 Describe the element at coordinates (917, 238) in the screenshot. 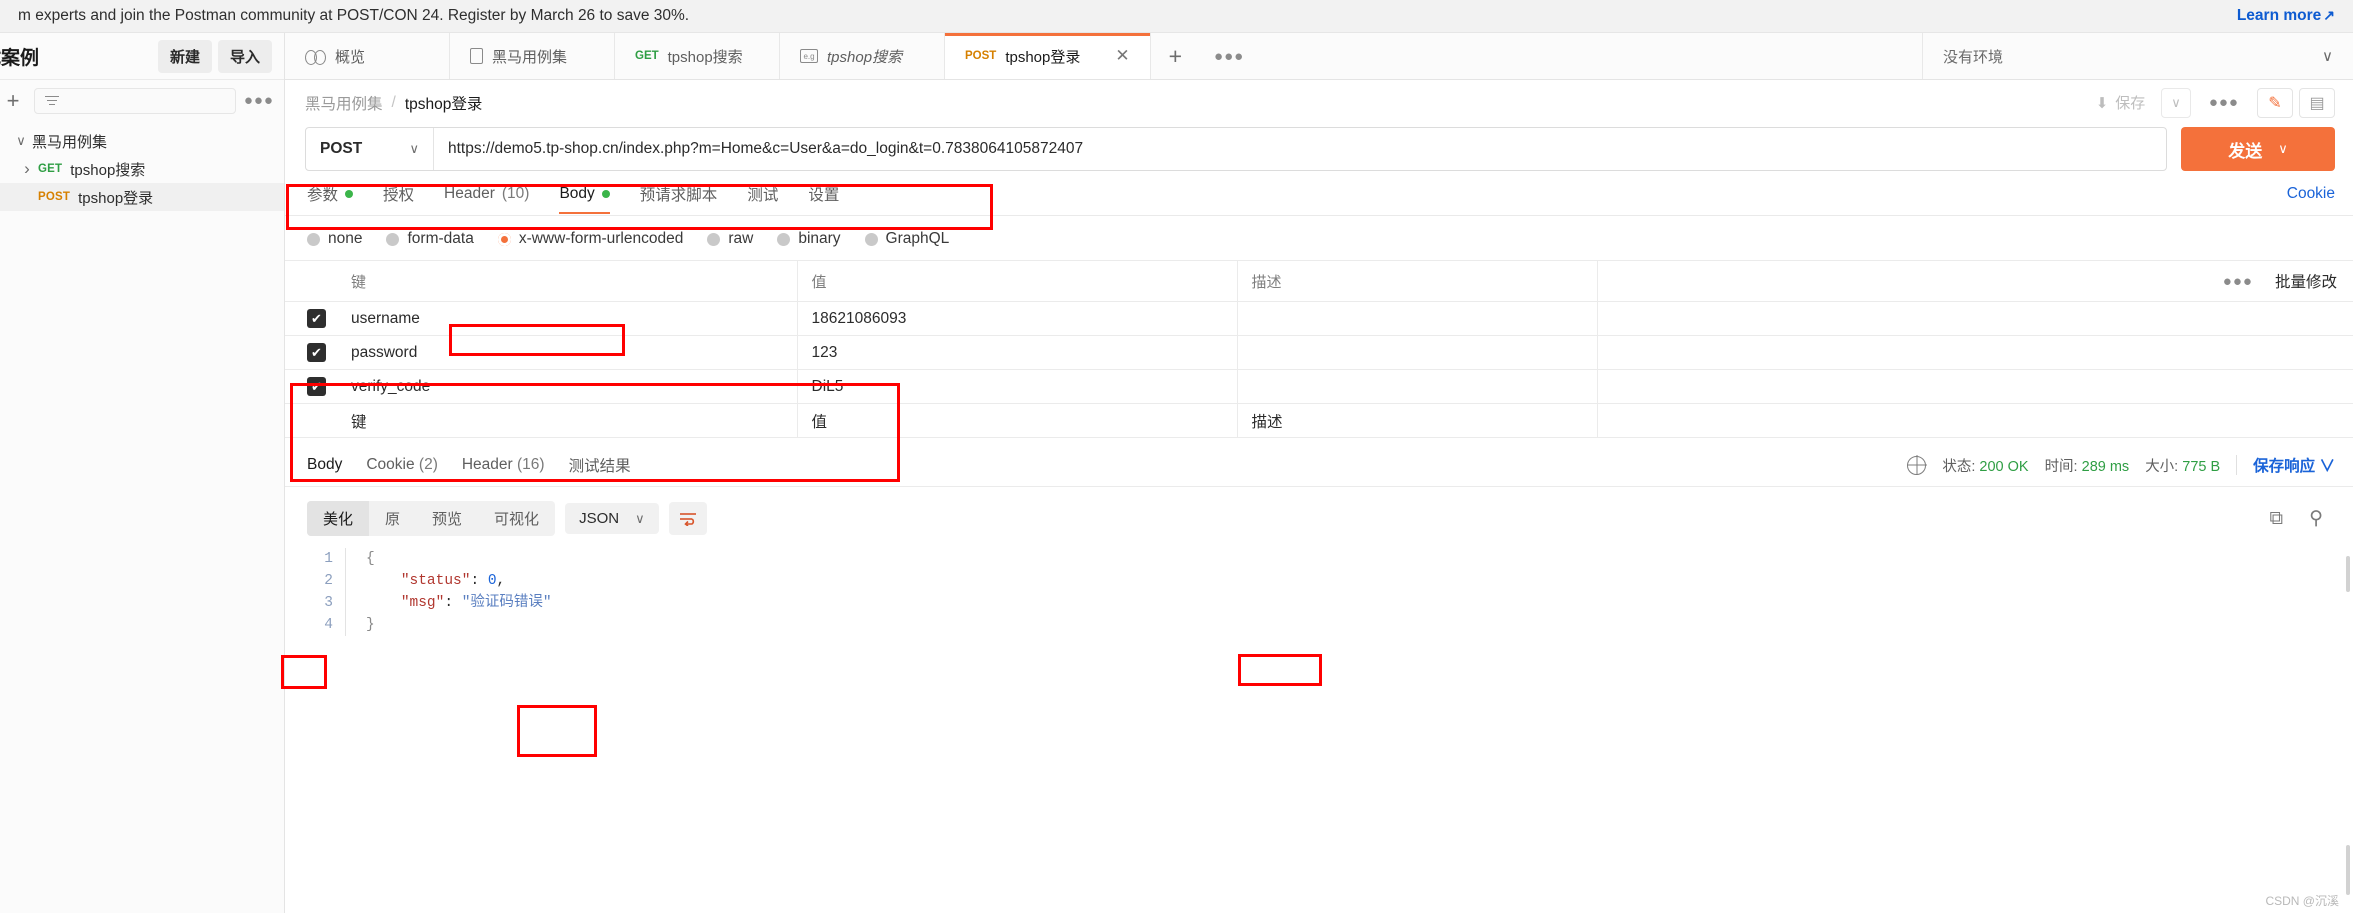

I see `body-type-label: GraphQL` at that location.